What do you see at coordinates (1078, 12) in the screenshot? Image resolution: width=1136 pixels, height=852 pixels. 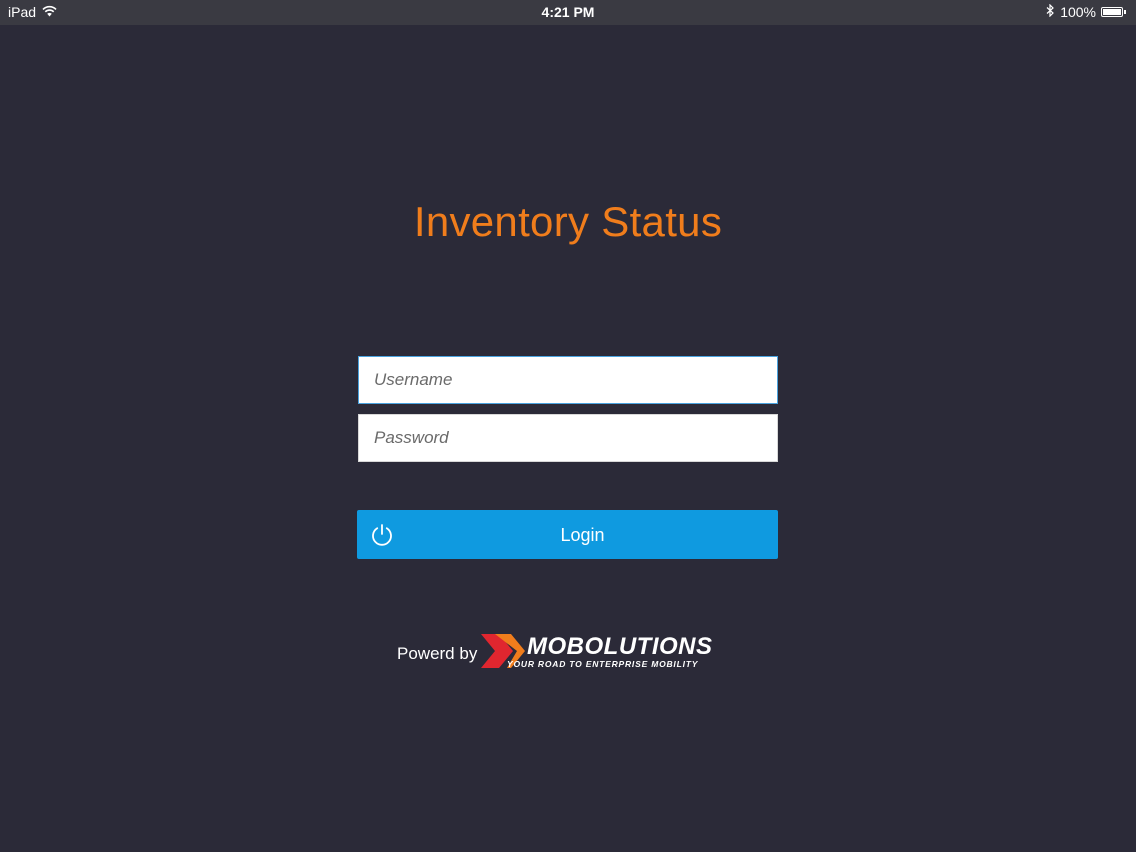 I see `battery-percent: 100%` at bounding box center [1078, 12].